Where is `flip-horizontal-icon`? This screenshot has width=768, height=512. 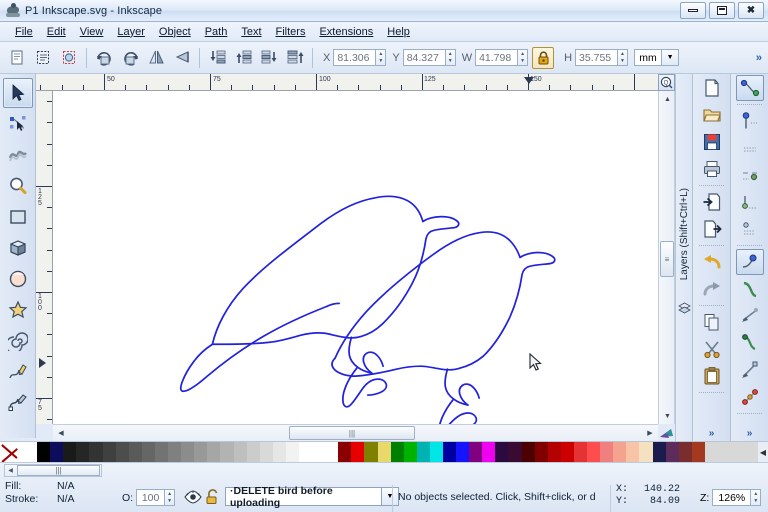
flip-horizontal-icon is located at coordinates (156, 58).